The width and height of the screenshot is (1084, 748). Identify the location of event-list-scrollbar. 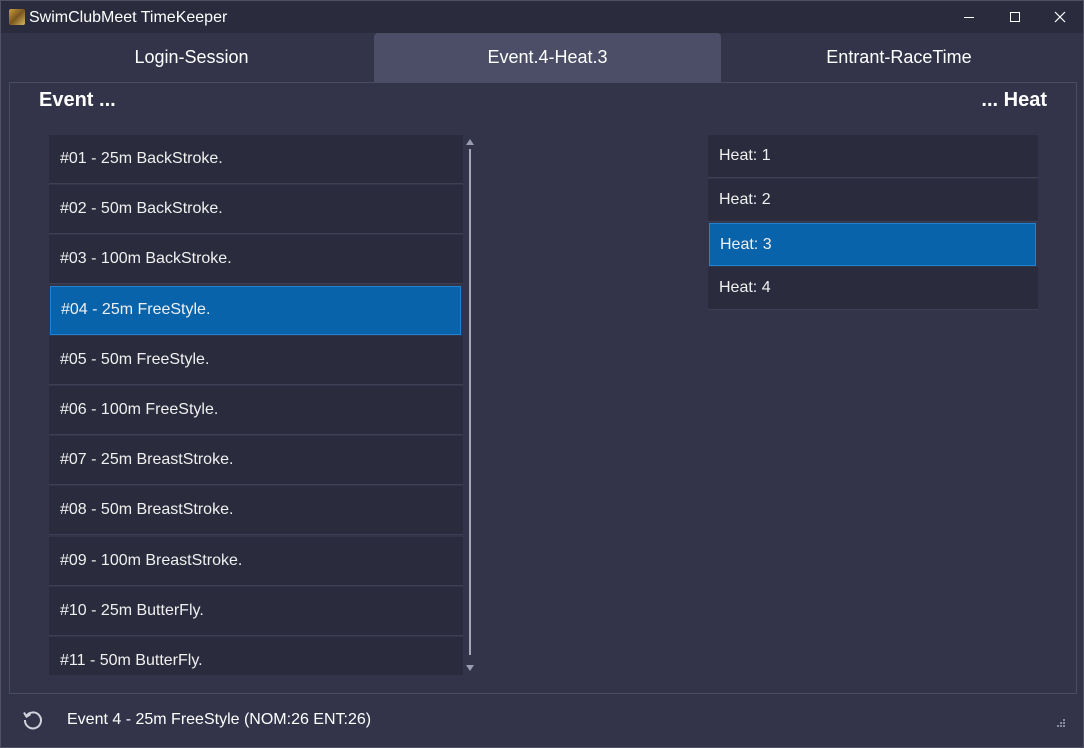
(471, 405).